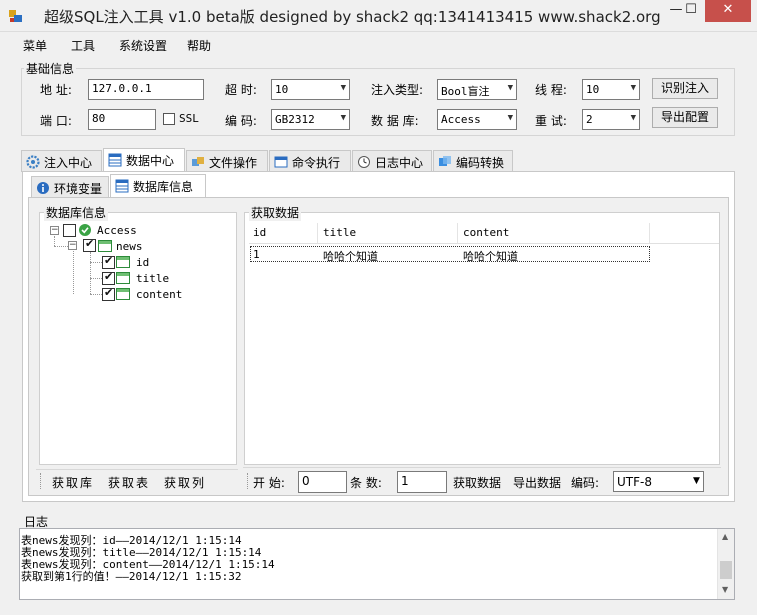 This screenshot has width=757, height=615. I want to click on tab-command-exec: 命令执行, so click(310, 161).